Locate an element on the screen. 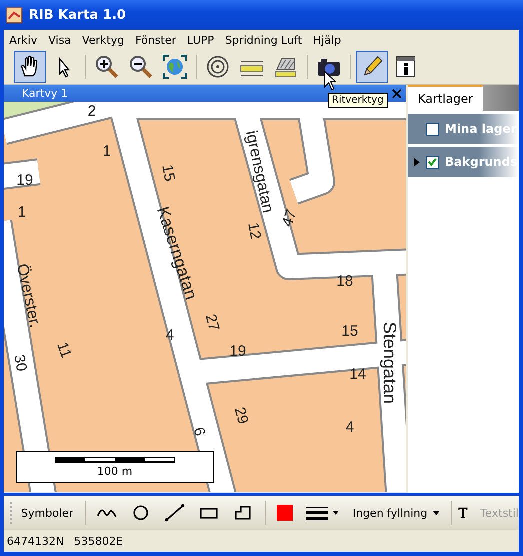 Image resolution: width=523 pixels, height=556 pixels. globe-icon is located at coordinates (175, 67).